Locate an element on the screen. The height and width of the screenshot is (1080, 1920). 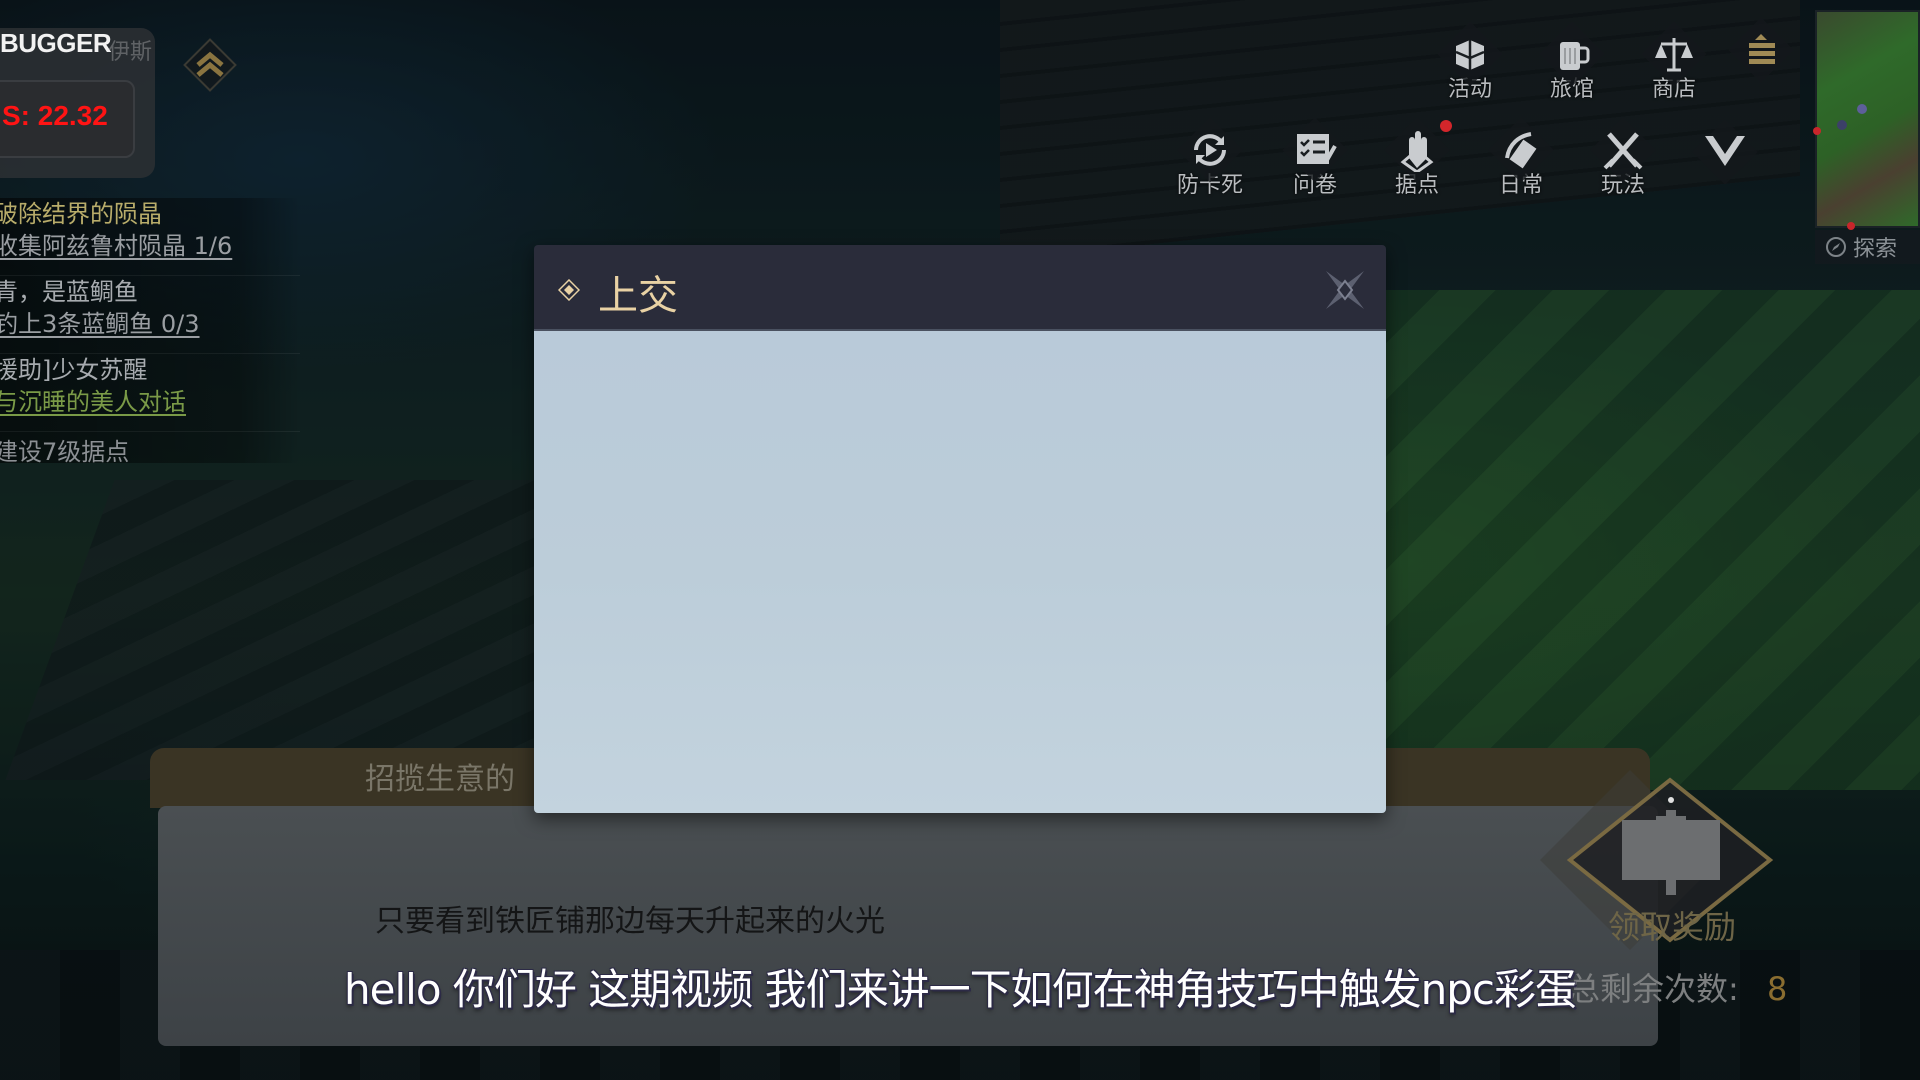
explore-label: 探索 is located at coordinates (1875, 249).